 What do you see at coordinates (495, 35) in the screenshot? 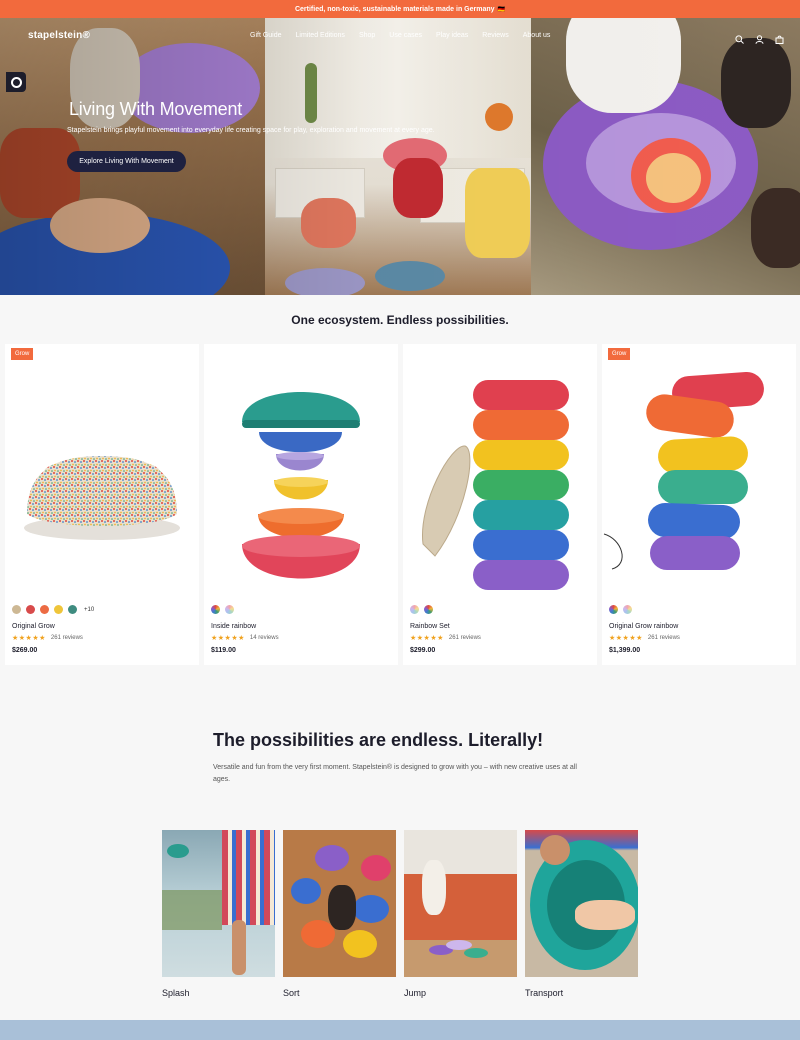
I see `nav-item-reviews: Reviews` at bounding box center [495, 35].